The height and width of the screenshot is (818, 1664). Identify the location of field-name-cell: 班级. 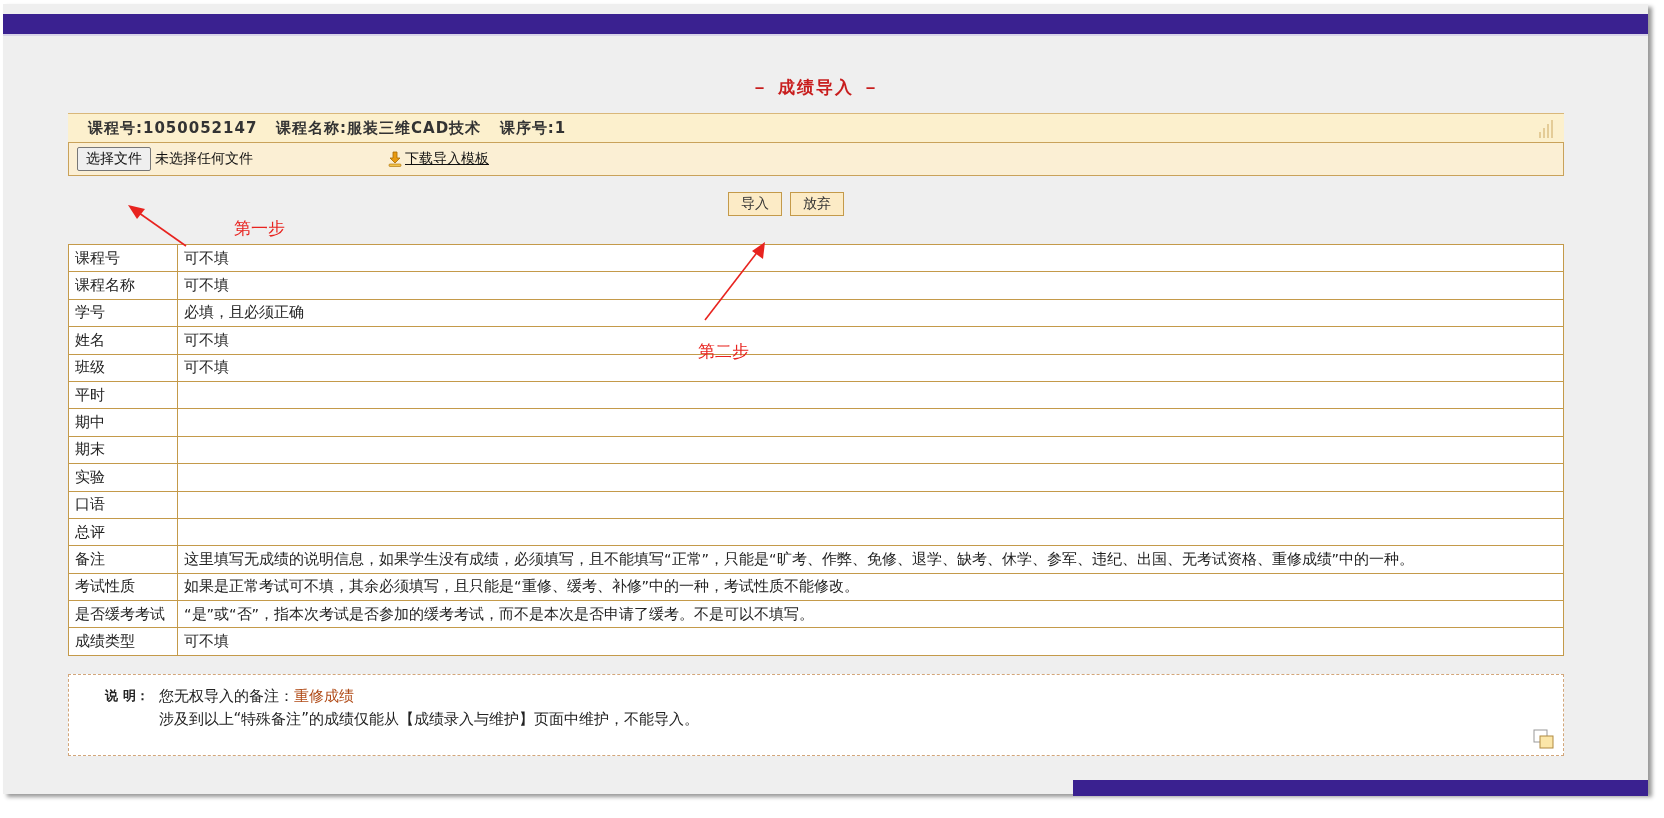
(123, 368).